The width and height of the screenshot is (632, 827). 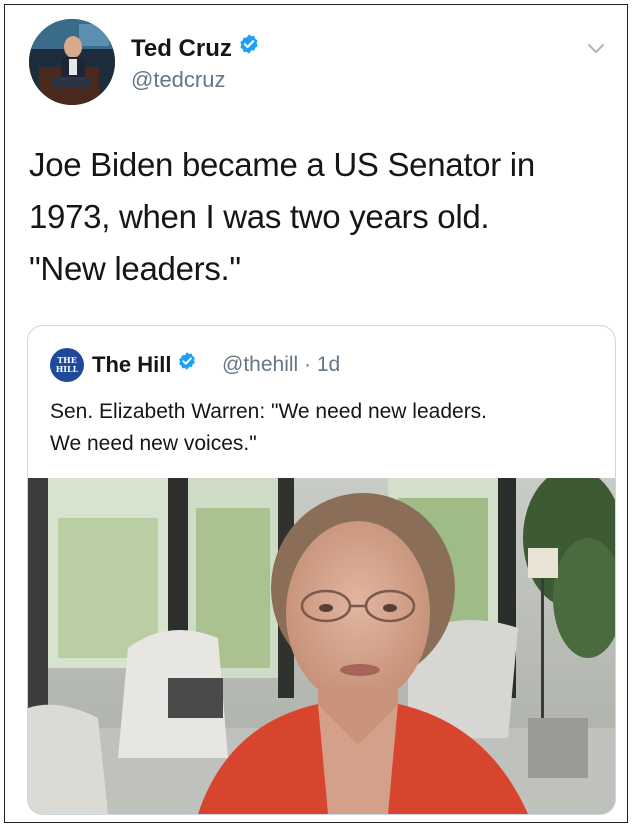 What do you see at coordinates (596, 48) in the screenshot?
I see `chevron-down-icon` at bounding box center [596, 48].